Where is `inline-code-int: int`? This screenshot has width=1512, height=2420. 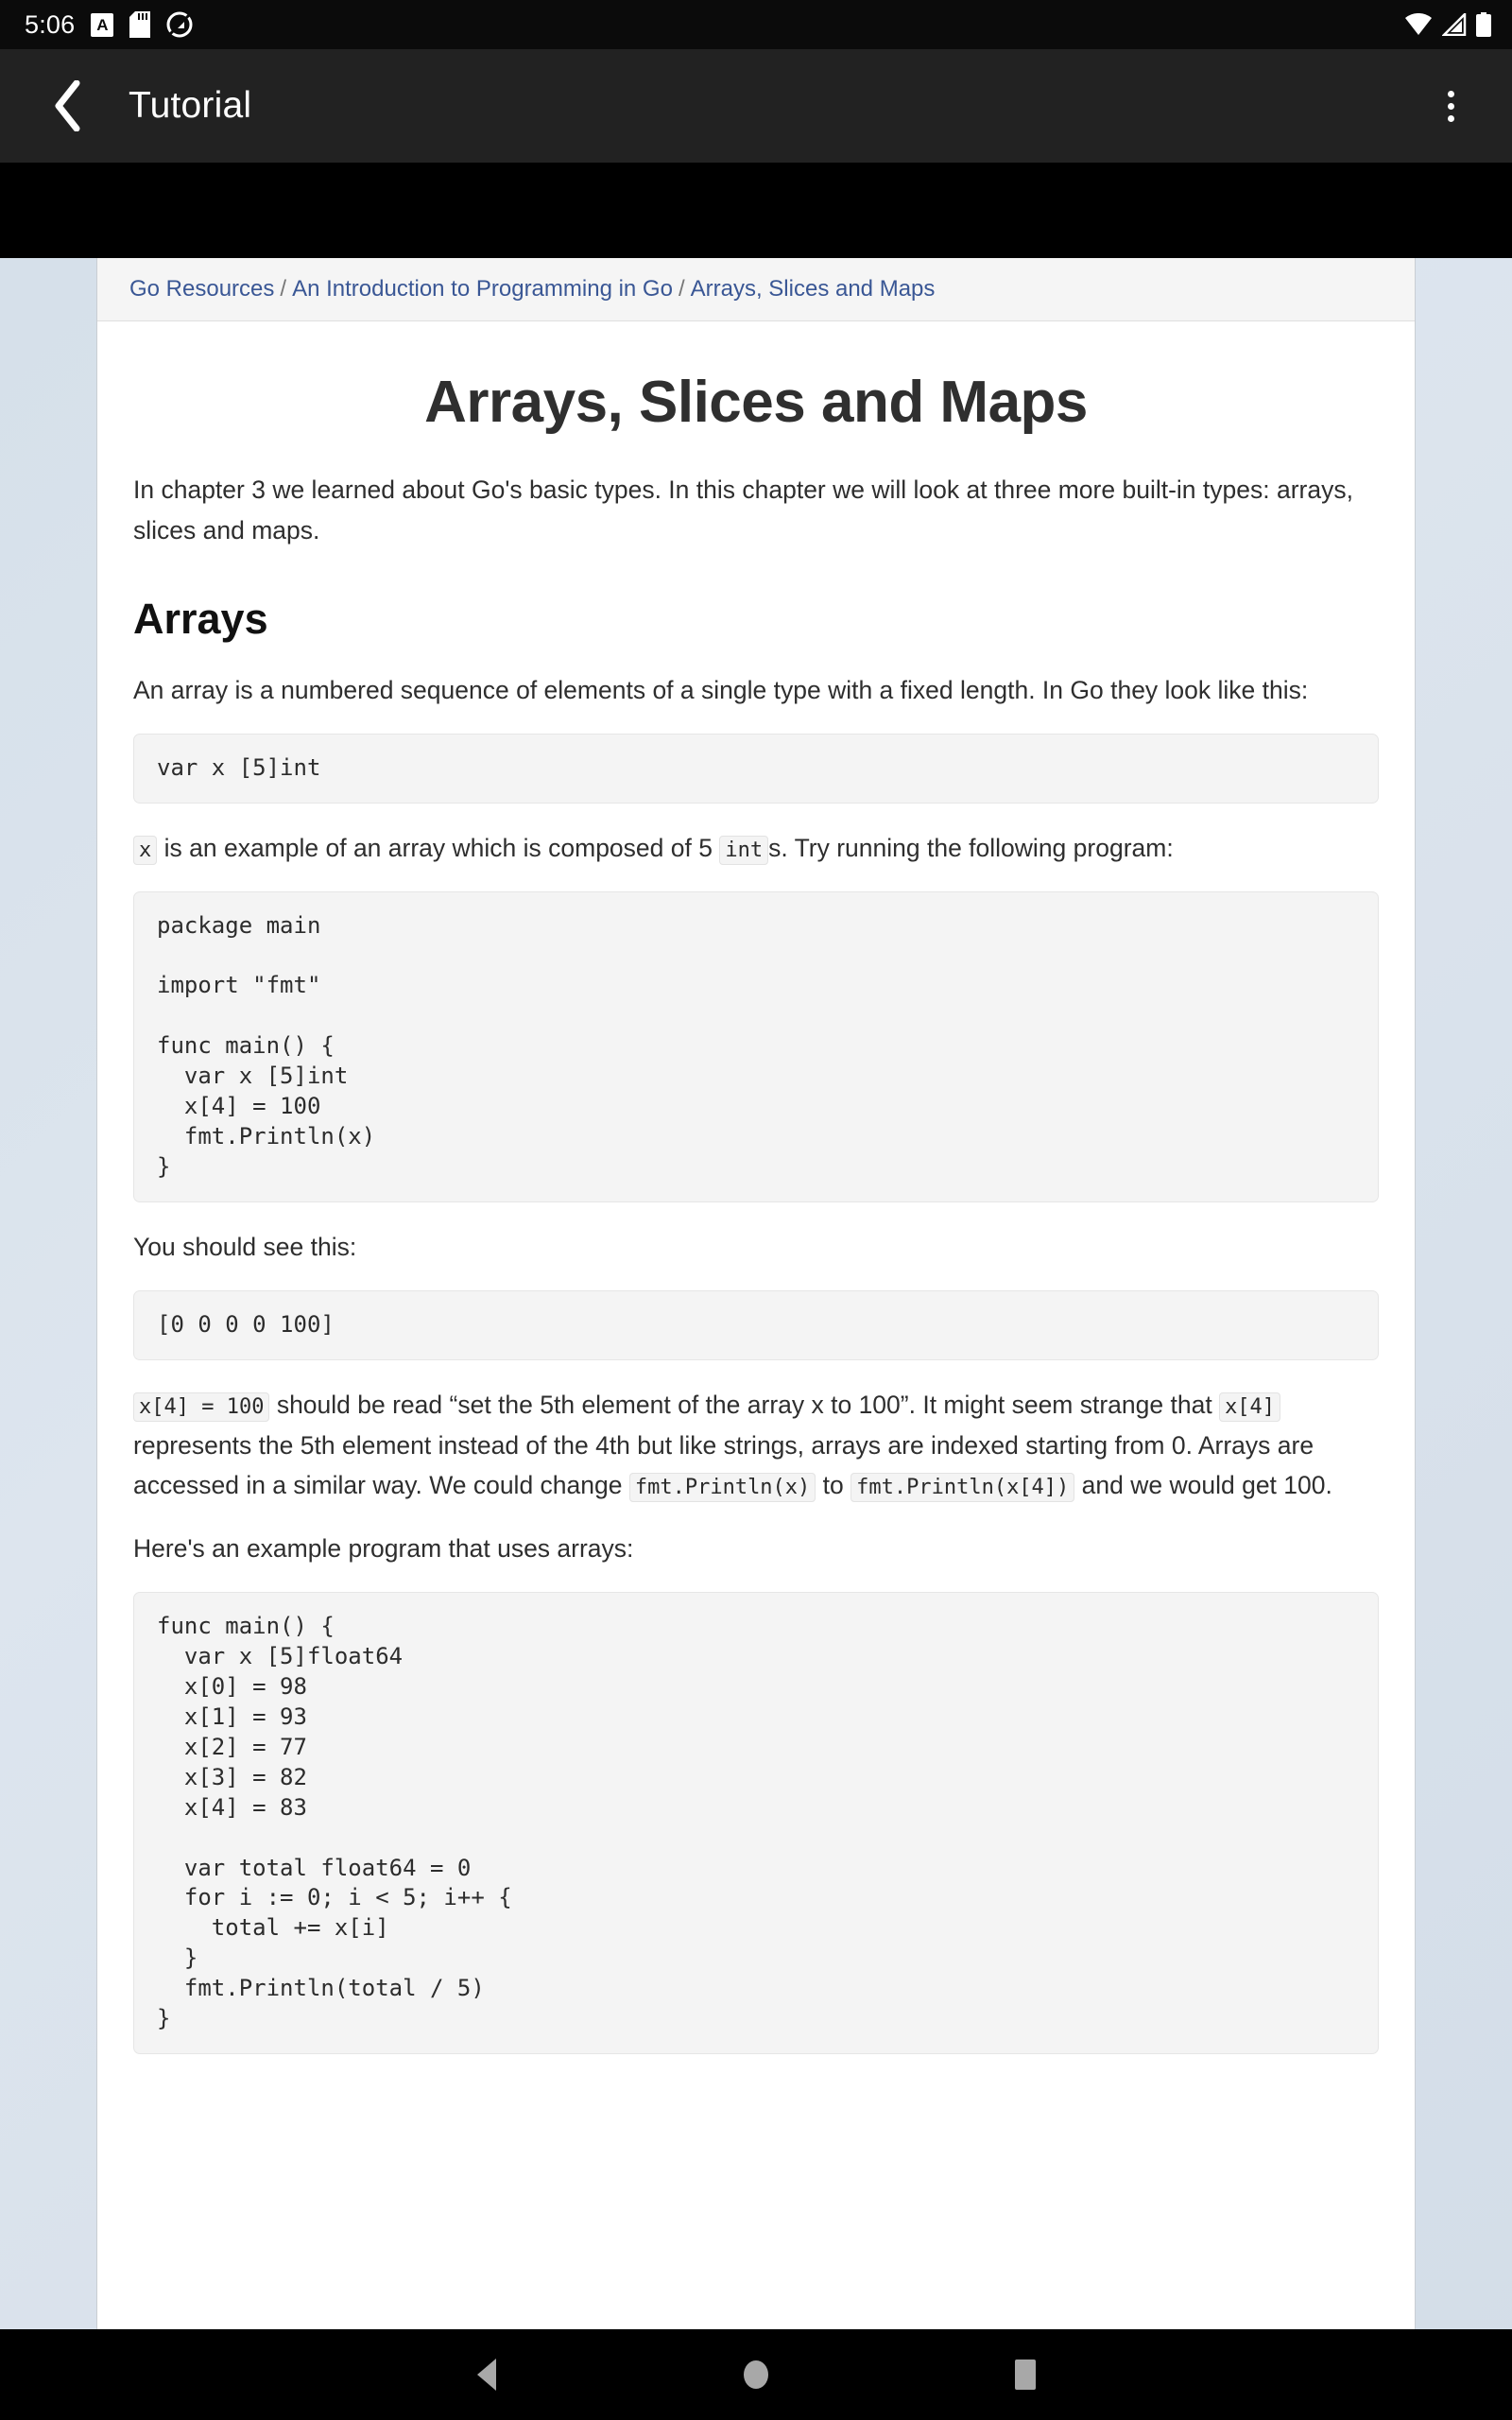
inline-code-int: int is located at coordinates (744, 850).